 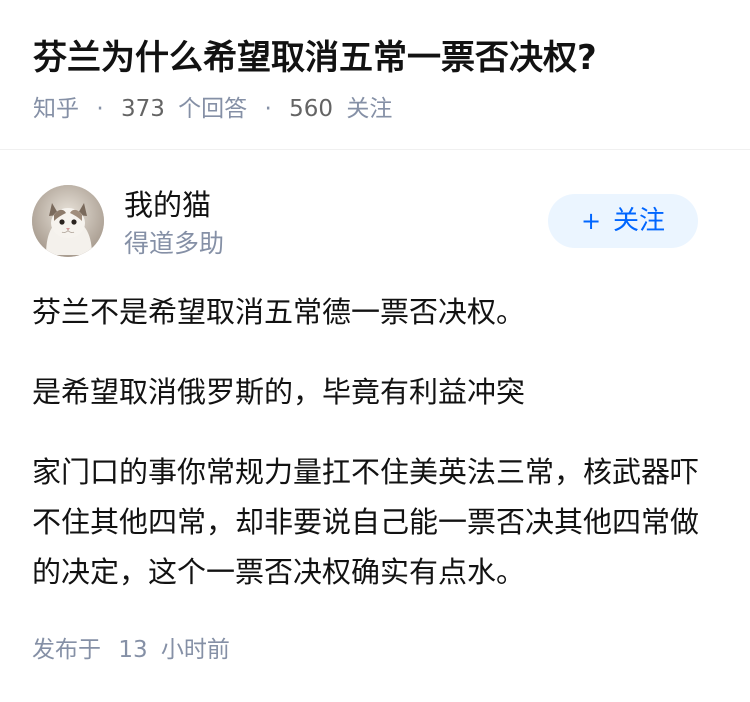 What do you see at coordinates (639, 221) in the screenshot?
I see `follow-button-label: 关注` at bounding box center [639, 221].